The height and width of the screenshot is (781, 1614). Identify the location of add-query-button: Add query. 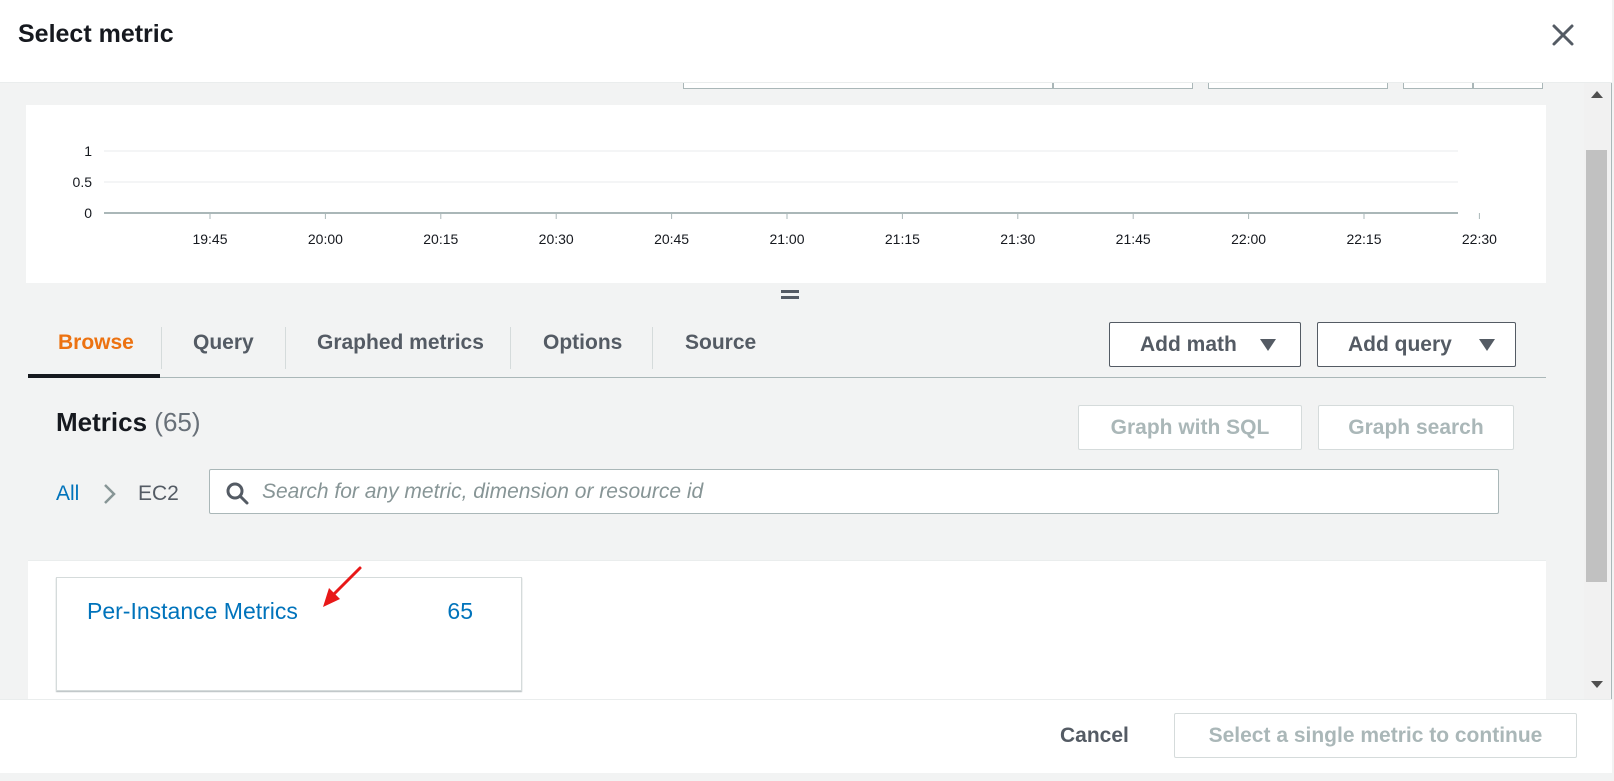
(1416, 344).